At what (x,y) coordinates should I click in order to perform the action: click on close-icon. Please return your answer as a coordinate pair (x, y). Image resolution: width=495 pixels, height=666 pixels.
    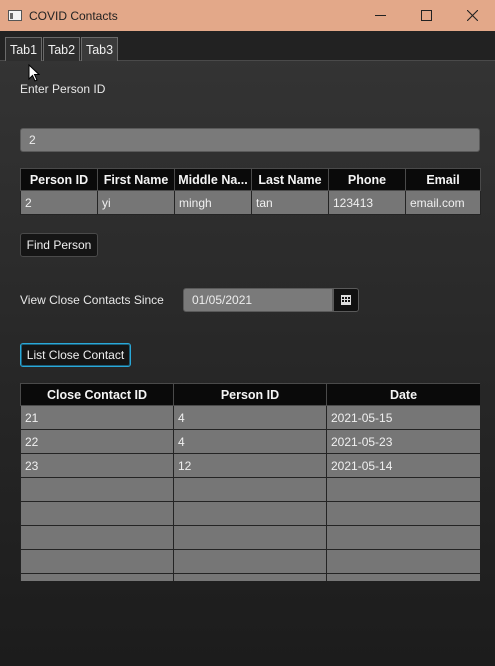
    Looking at the image, I should click on (472, 15).